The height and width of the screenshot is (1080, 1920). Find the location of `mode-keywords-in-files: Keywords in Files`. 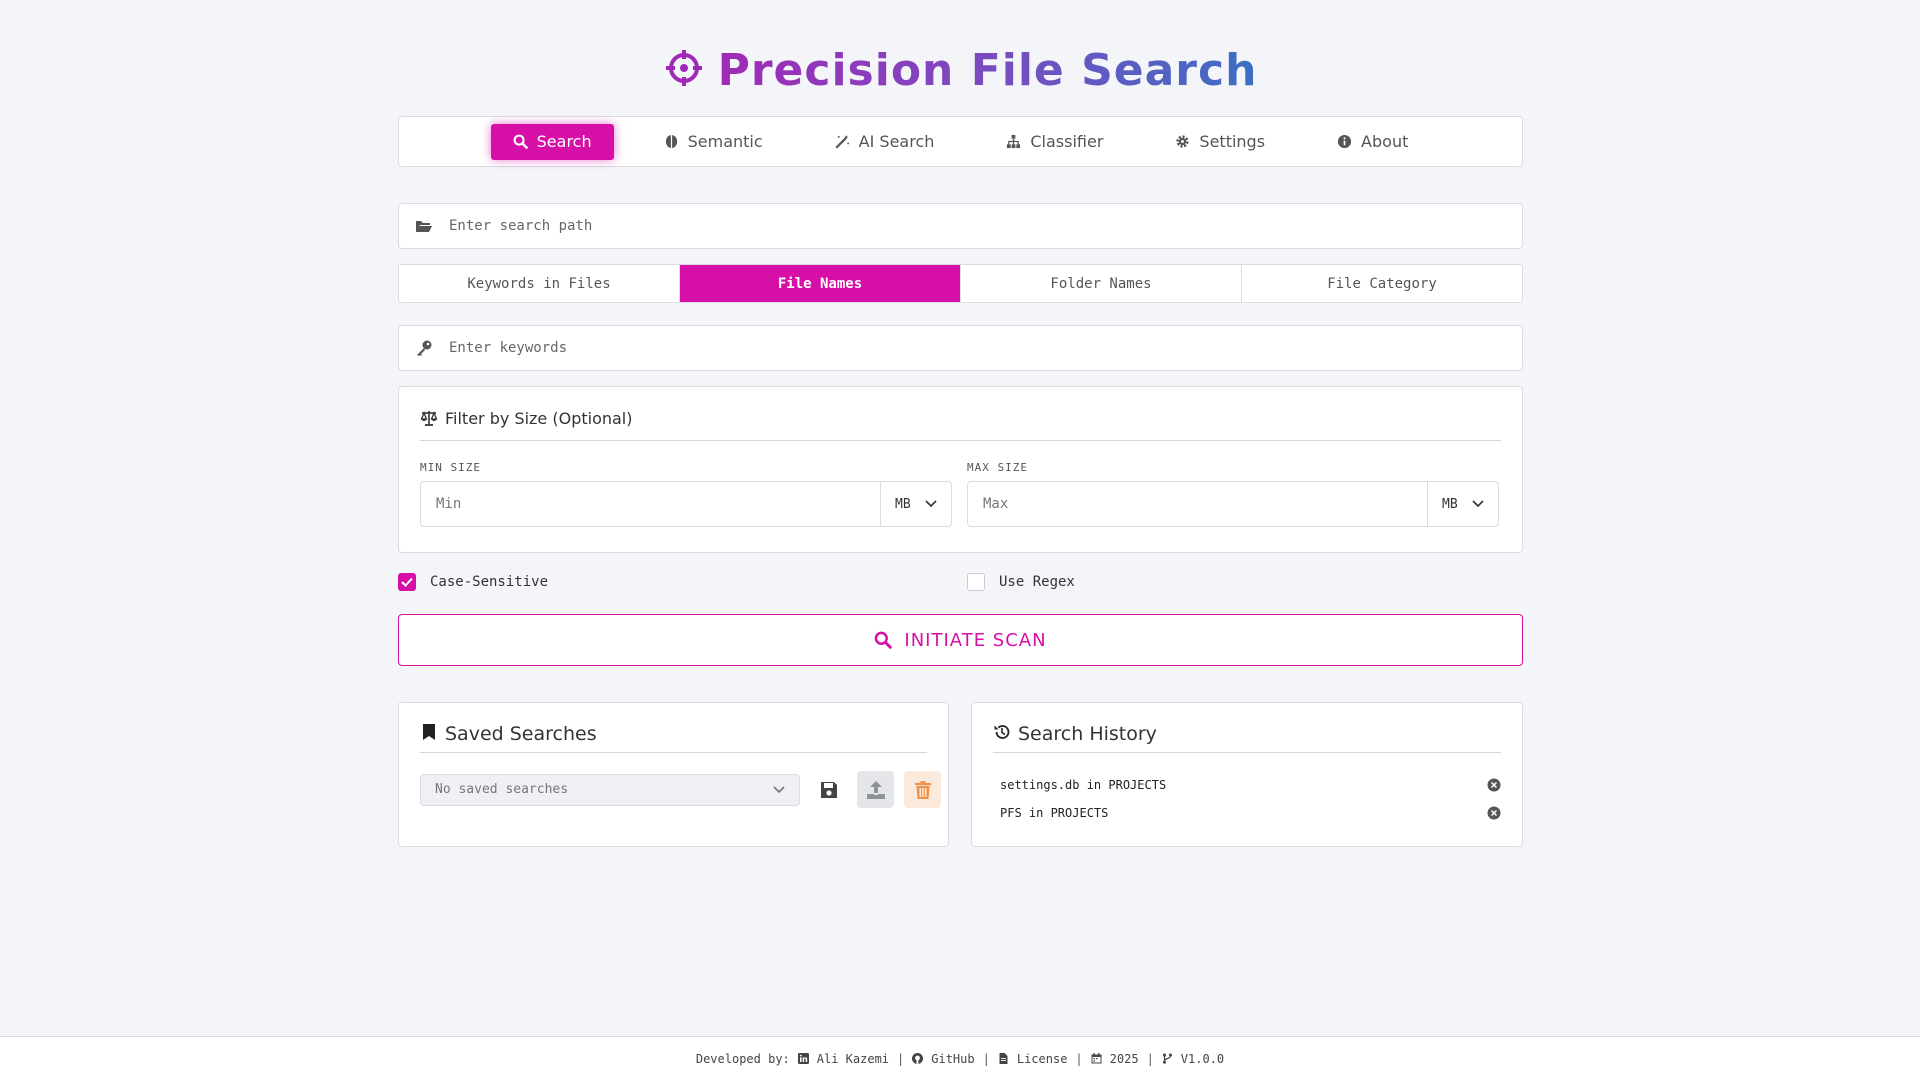

mode-keywords-in-files: Keywords in Files is located at coordinates (539, 283).